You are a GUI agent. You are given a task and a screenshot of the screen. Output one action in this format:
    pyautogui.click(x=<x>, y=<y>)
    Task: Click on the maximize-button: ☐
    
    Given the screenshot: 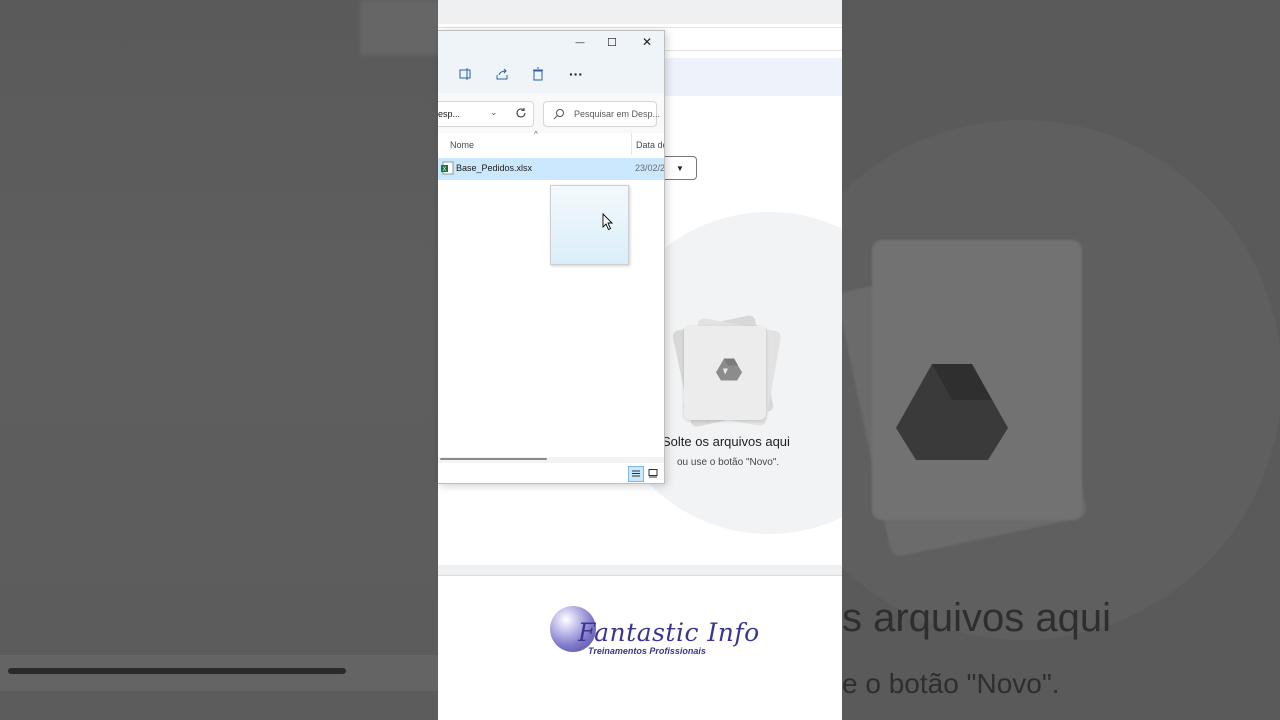 What is the action you would take?
    pyautogui.click(x=612, y=42)
    